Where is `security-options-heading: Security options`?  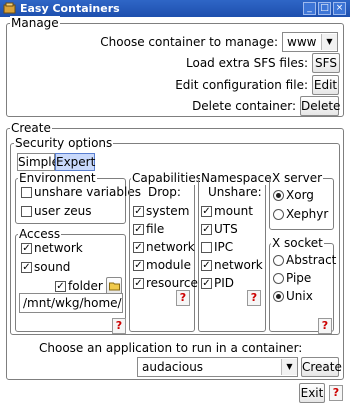 security-options-heading: Security options is located at coordinates (64, 143).